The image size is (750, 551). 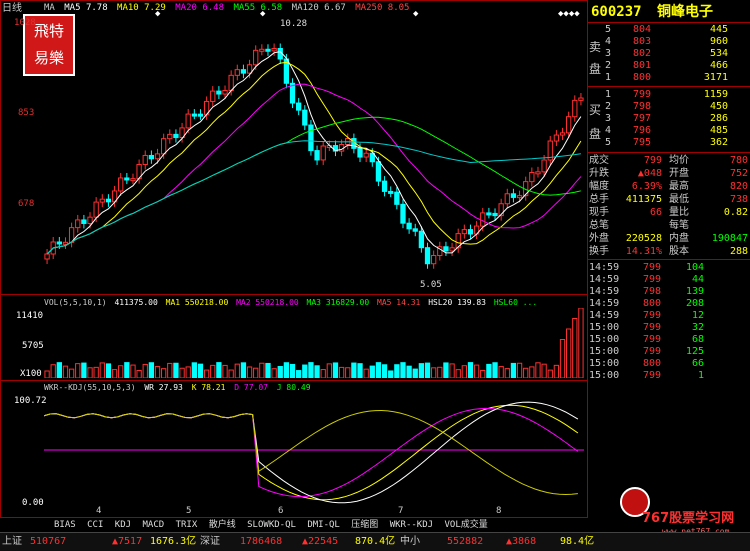 What do you see at coordinates (222, 525) in the screenshot?
I see `tab-retail: 散户线` at bounding box center [222, 525].